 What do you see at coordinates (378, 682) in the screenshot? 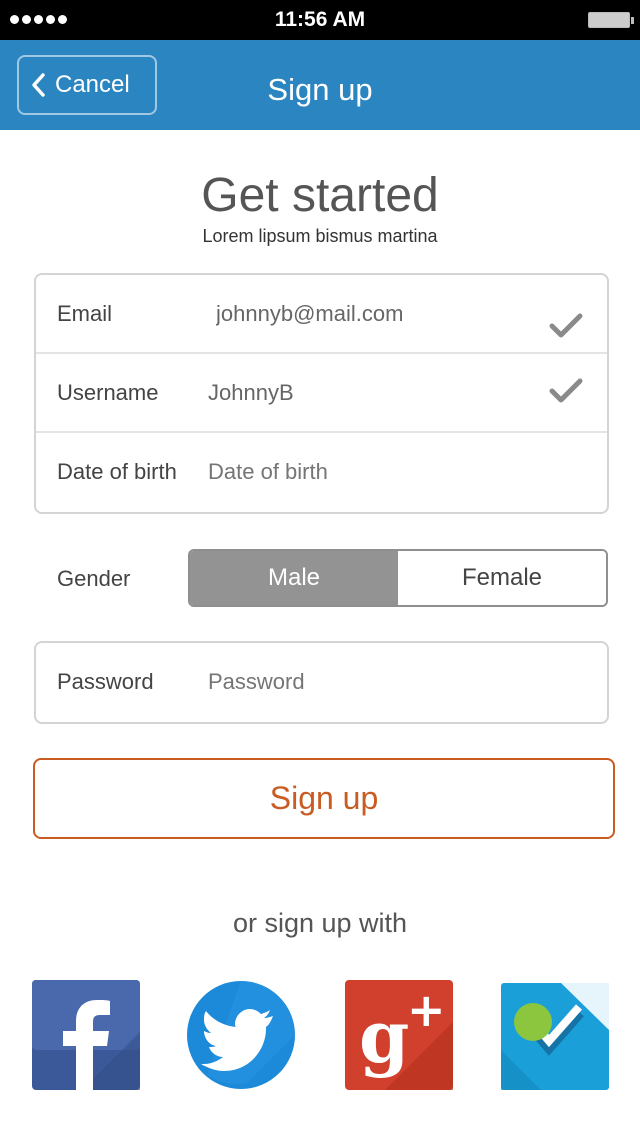
I see `password-field` at bounding box center [378, 682].